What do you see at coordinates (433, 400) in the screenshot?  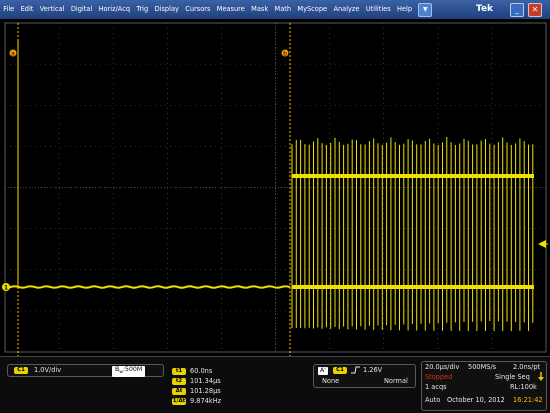 I see `trigger-mode: Auto` at bounding box center [433, 400].